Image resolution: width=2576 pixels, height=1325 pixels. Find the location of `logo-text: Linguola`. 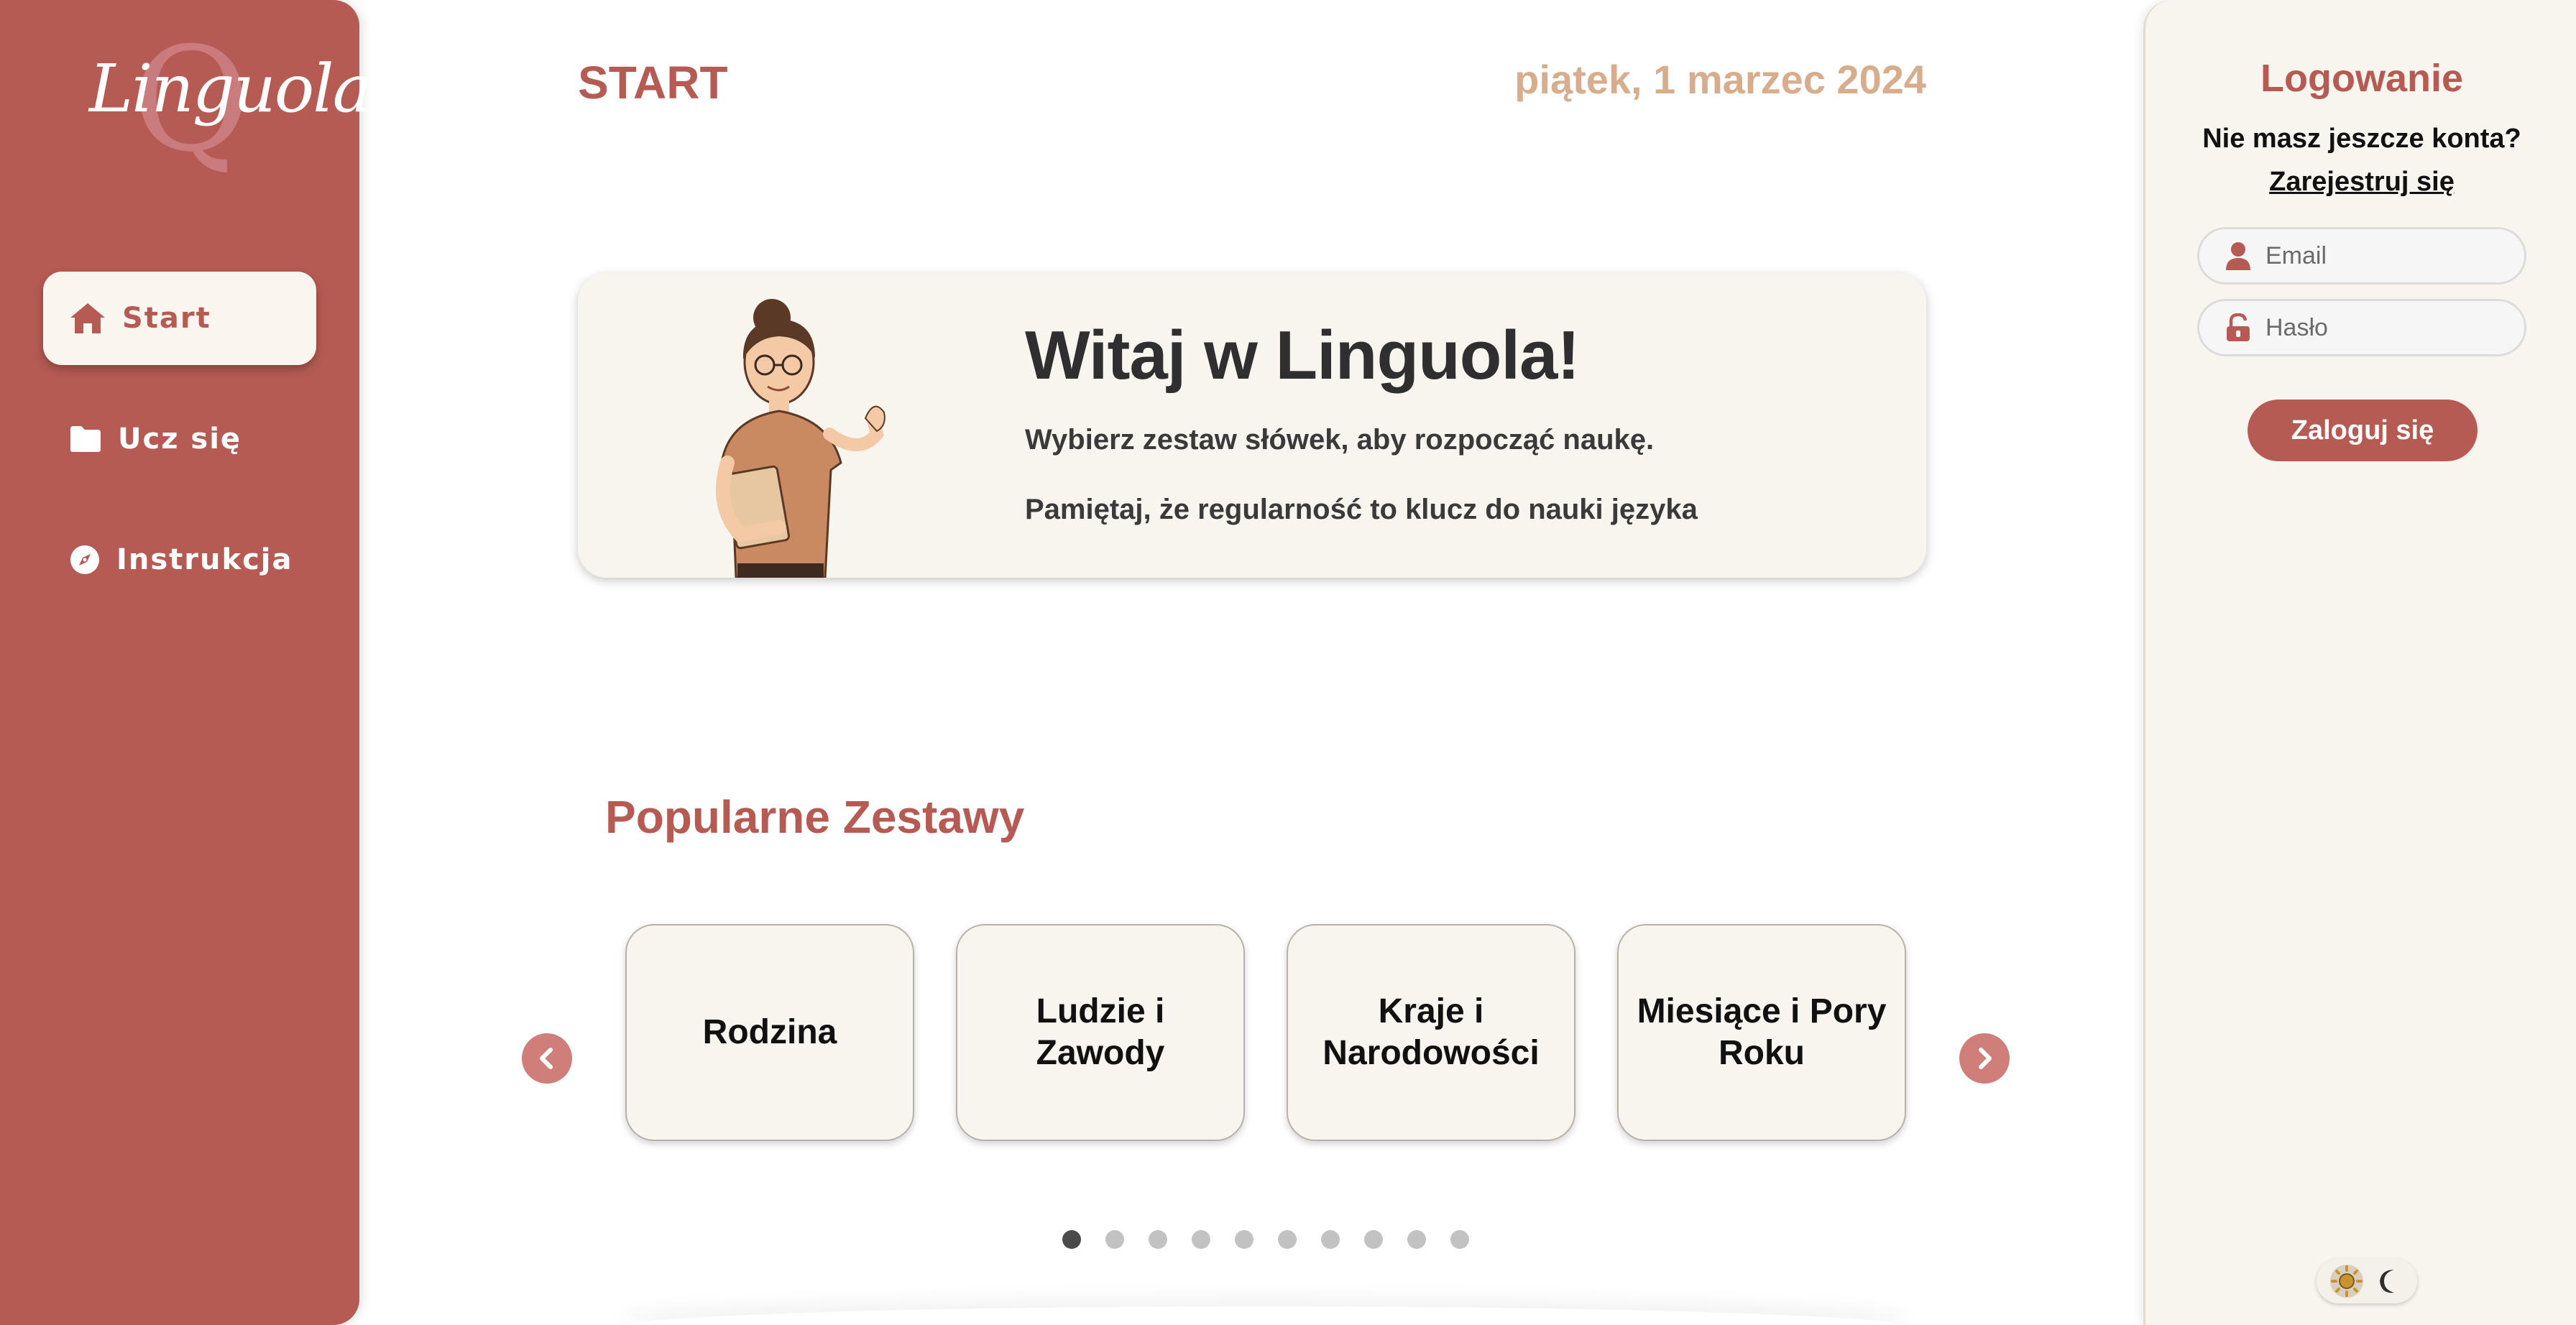

logo-text: Linguola is located at coordinates (230, 88).